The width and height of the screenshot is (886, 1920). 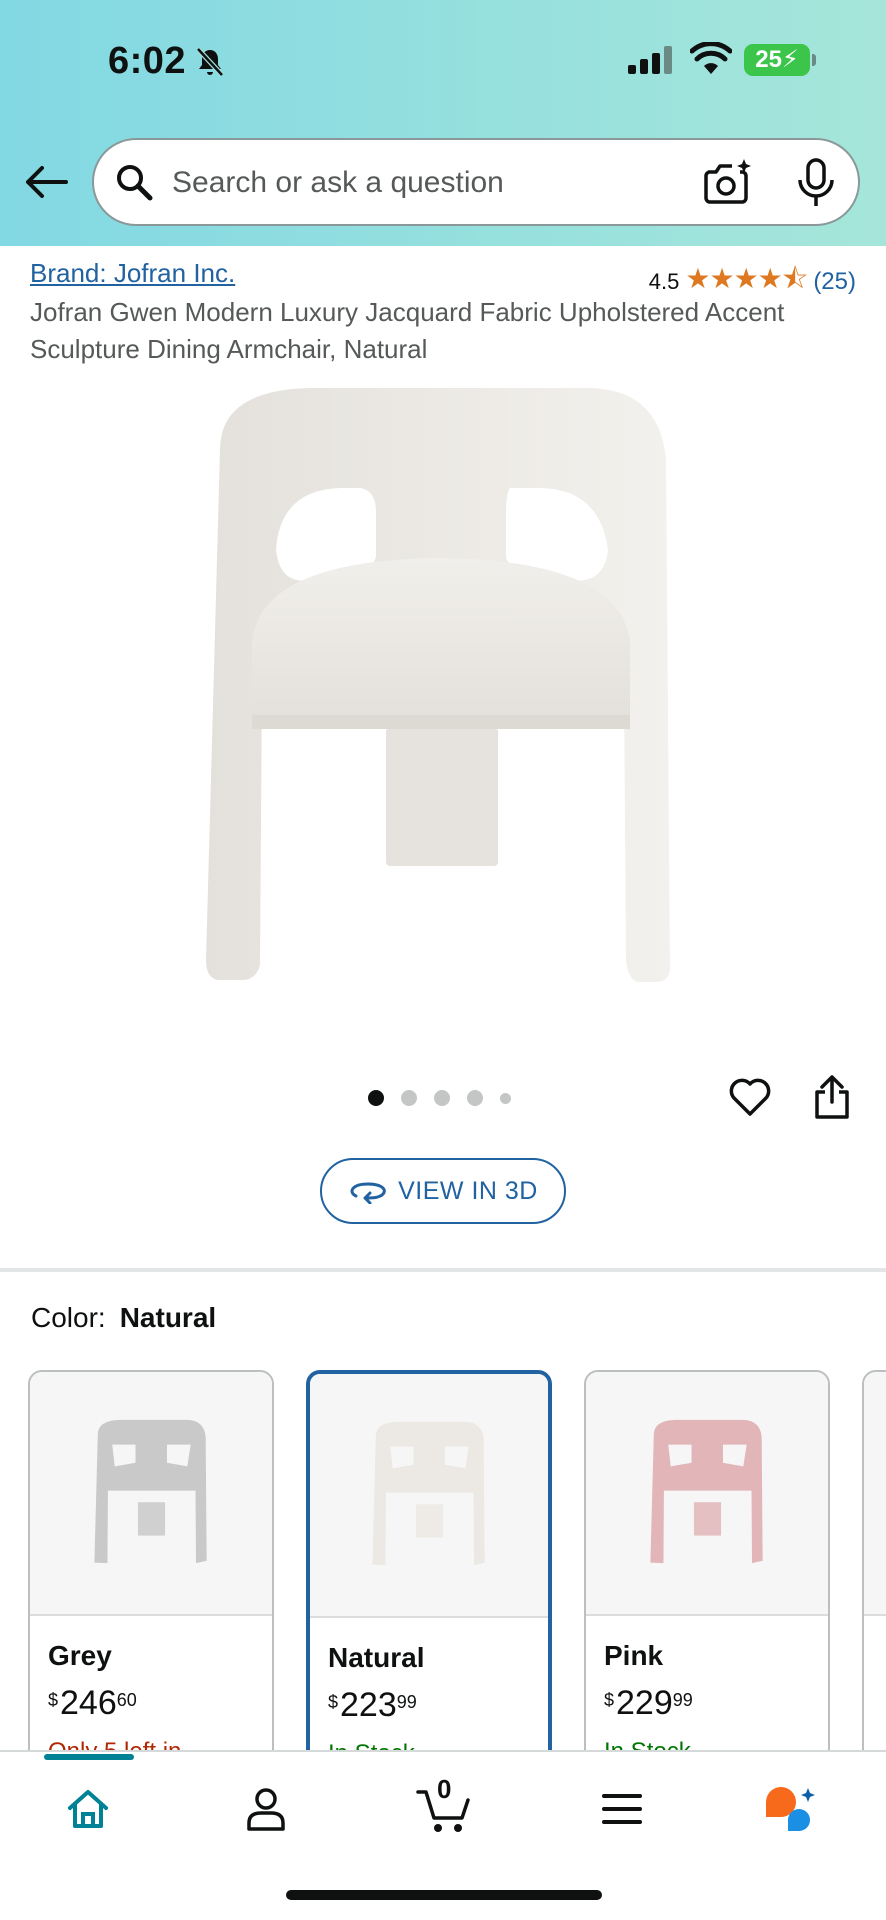 What do you see at coordinates (114, 1744) in the screenshot?
I see `swatch-stock-status: Only 5 left in` at bounding box center [114, 1744].